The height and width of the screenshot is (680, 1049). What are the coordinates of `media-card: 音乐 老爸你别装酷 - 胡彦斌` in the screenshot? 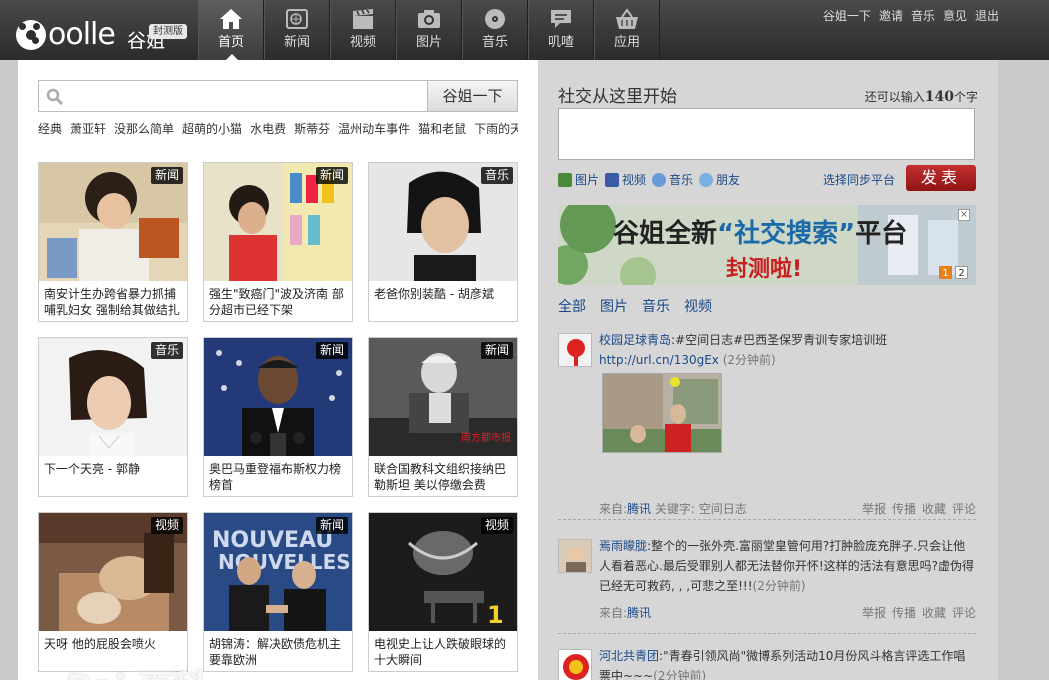 It's located at (443, 242).